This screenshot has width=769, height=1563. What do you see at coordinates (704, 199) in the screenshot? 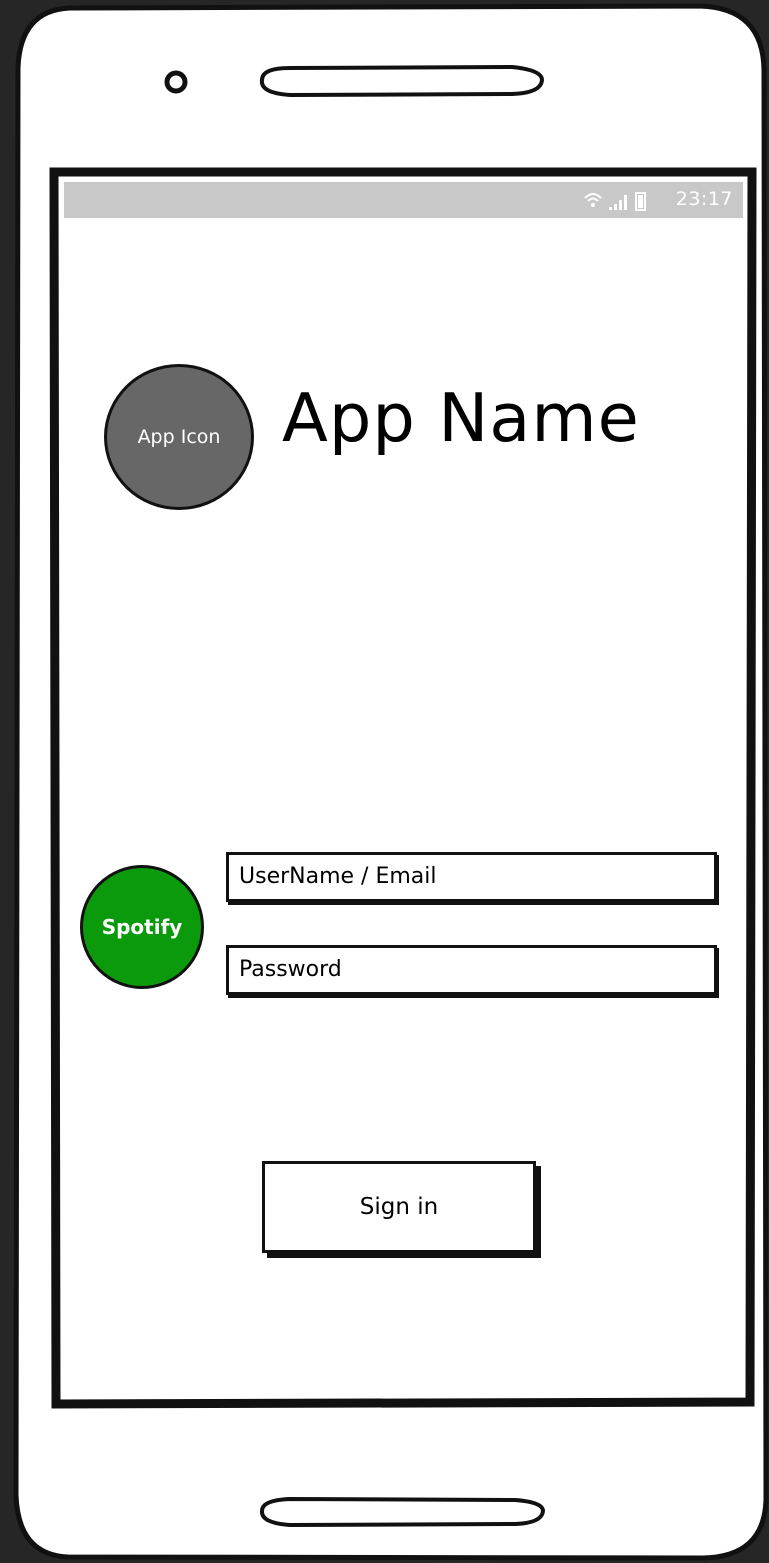
I see `status-time: 23:17` at bounding box center [704, 199].